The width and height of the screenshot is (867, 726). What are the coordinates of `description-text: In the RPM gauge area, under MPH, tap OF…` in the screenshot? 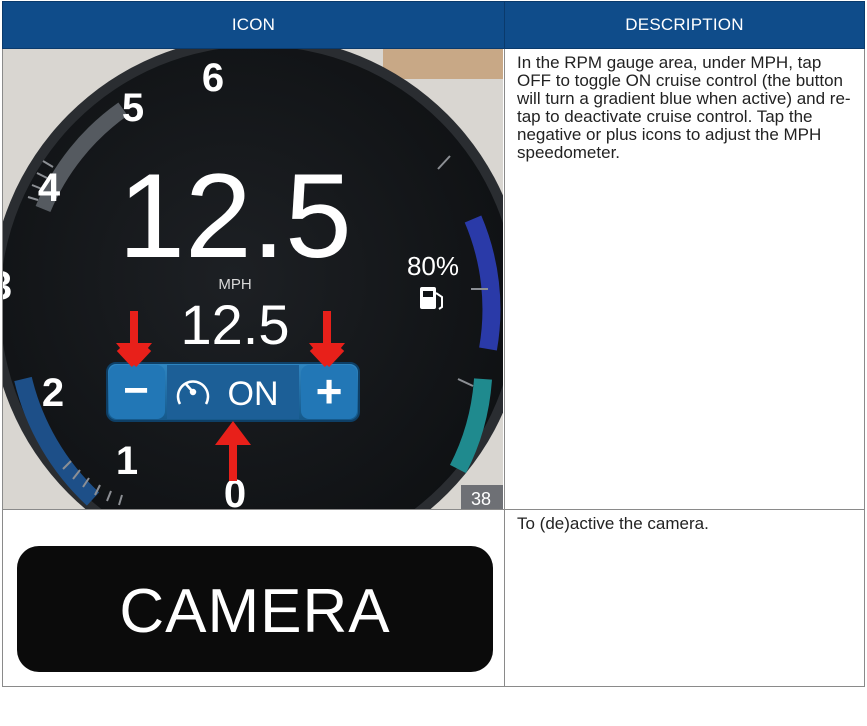 It's located at (684, 107).